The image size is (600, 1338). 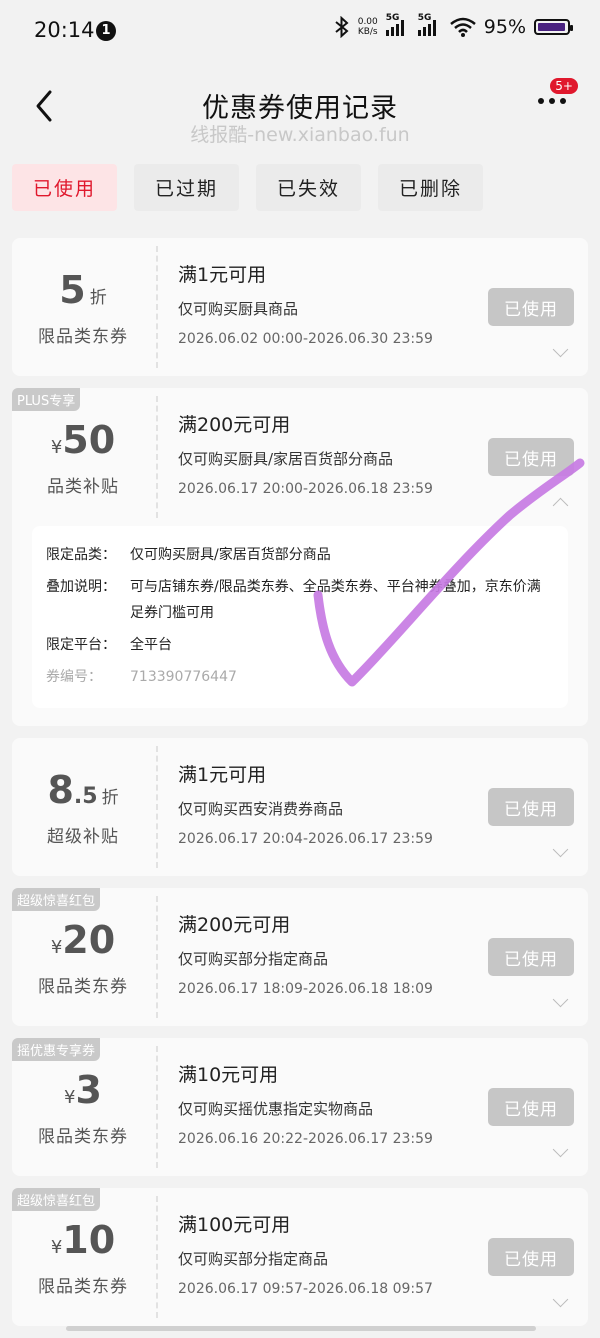 I want to click on chevron-up-icon, so click(x=560, y=505).